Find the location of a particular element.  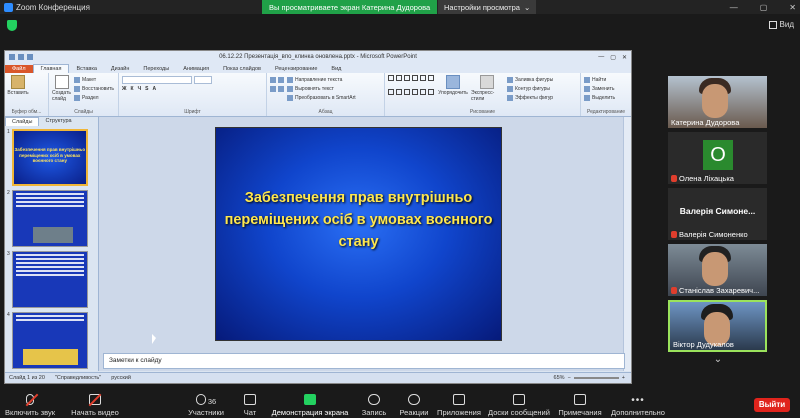

language: русский is located at coordinates (121, 378).